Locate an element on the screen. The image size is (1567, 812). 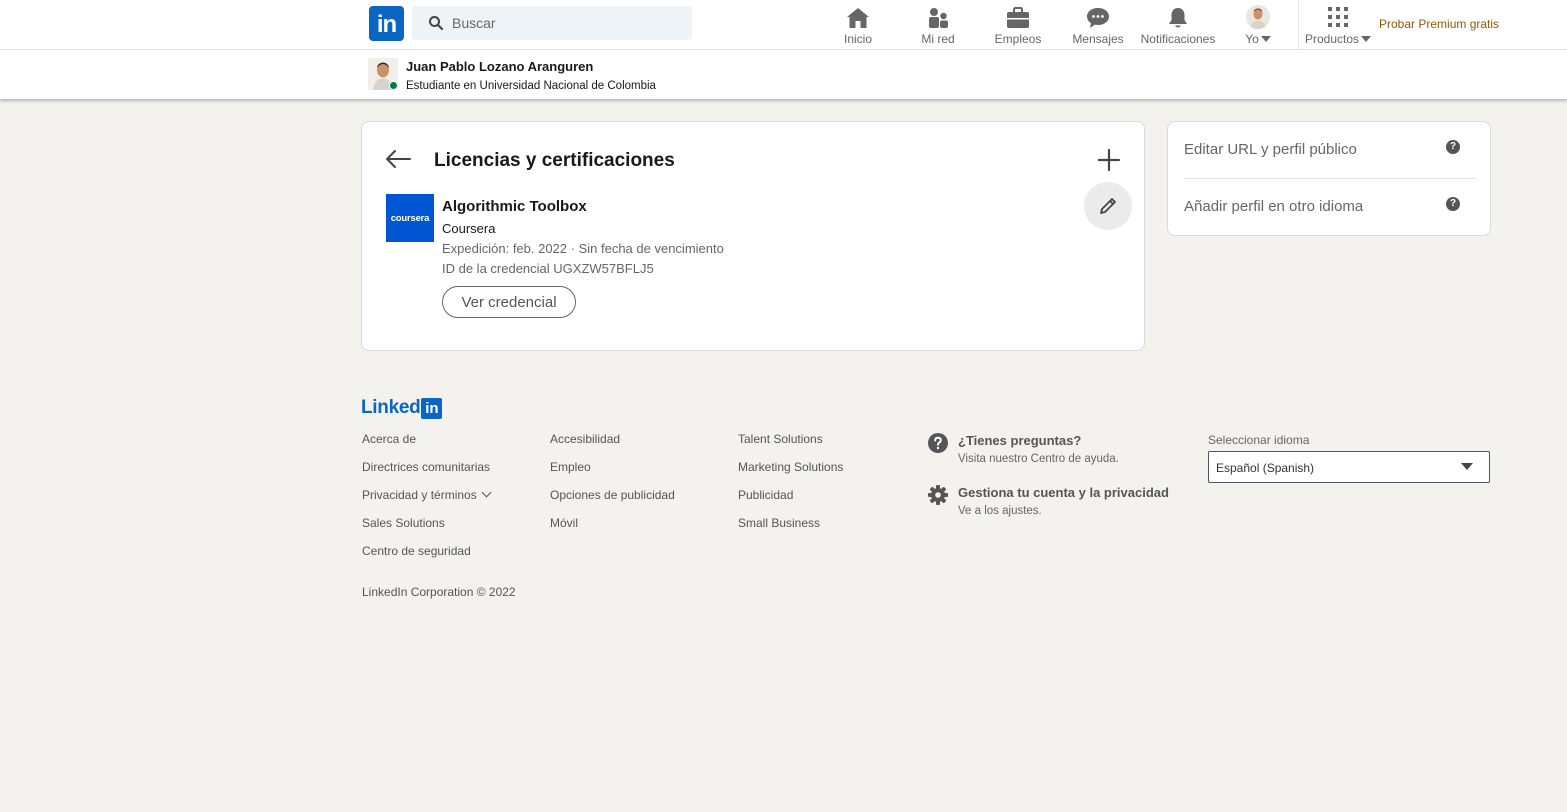
nav-item-products: Productos is located at coordinates (1338, 25).